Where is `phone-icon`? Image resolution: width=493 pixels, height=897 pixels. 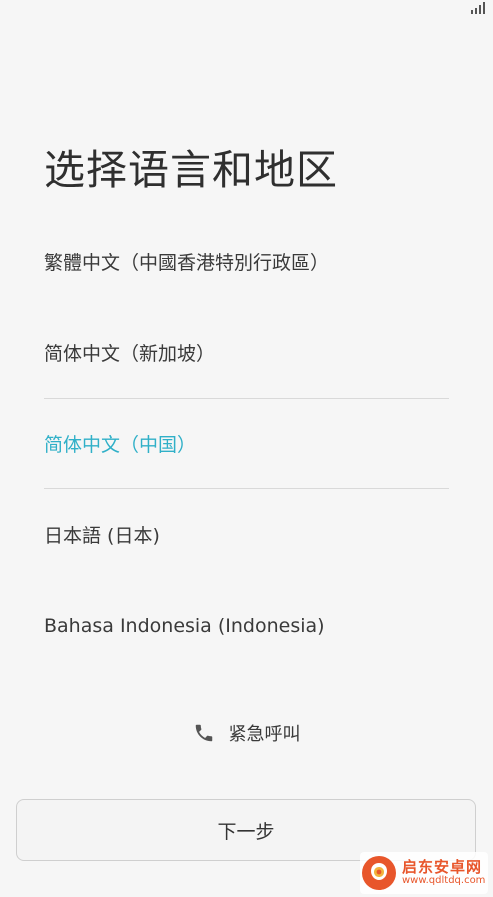 phone-icon is located at coordinates (203, 733).